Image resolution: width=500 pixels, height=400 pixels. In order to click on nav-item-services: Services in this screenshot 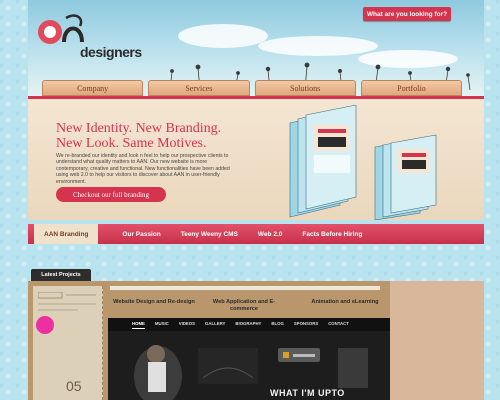, I will do `click(199, 88)`.